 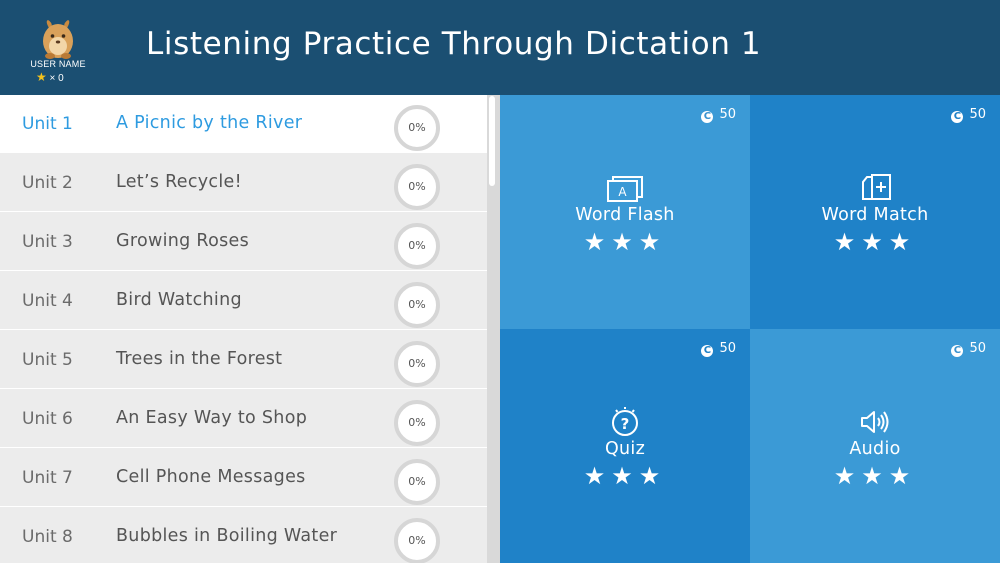 What do you see at coordinates (212, 418) in the screenshot?
I see `unit-title: An Easy Way to Shop` at bounding box center [212, 418].